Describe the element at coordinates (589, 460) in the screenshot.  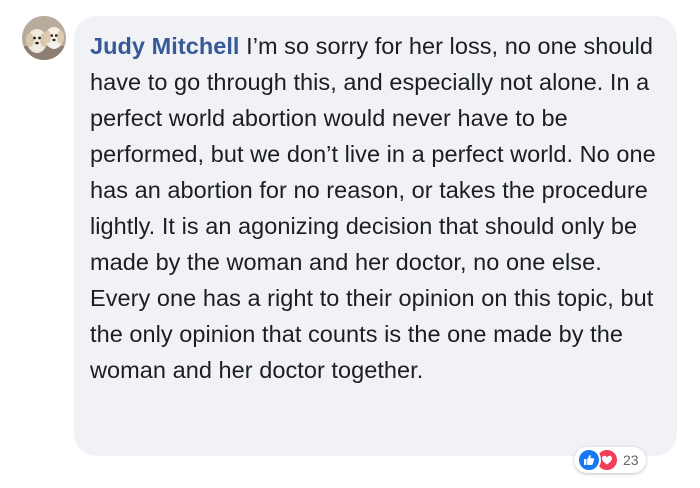
I see `like-icon` at that location.